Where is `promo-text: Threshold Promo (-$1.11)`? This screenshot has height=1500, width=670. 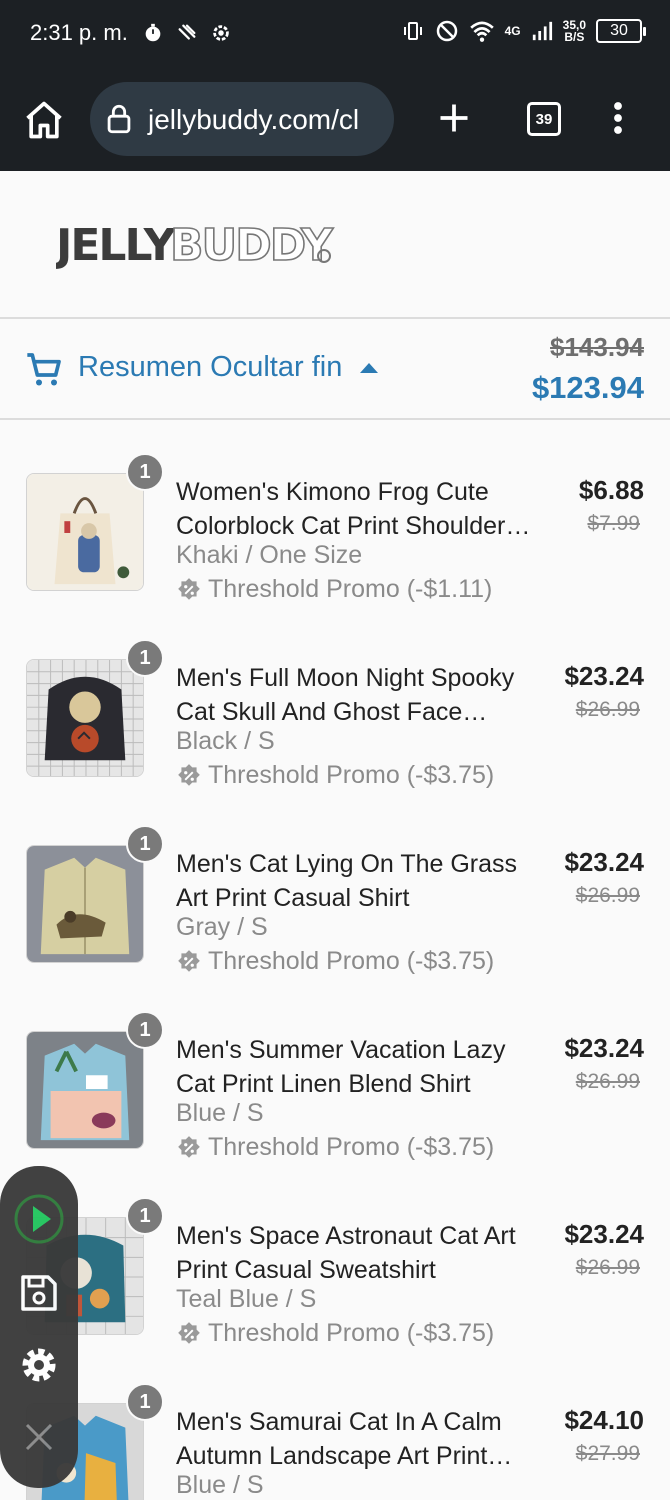
promo-text: Threshold Promo (-$1.11) is located at coordinates (350, 589).